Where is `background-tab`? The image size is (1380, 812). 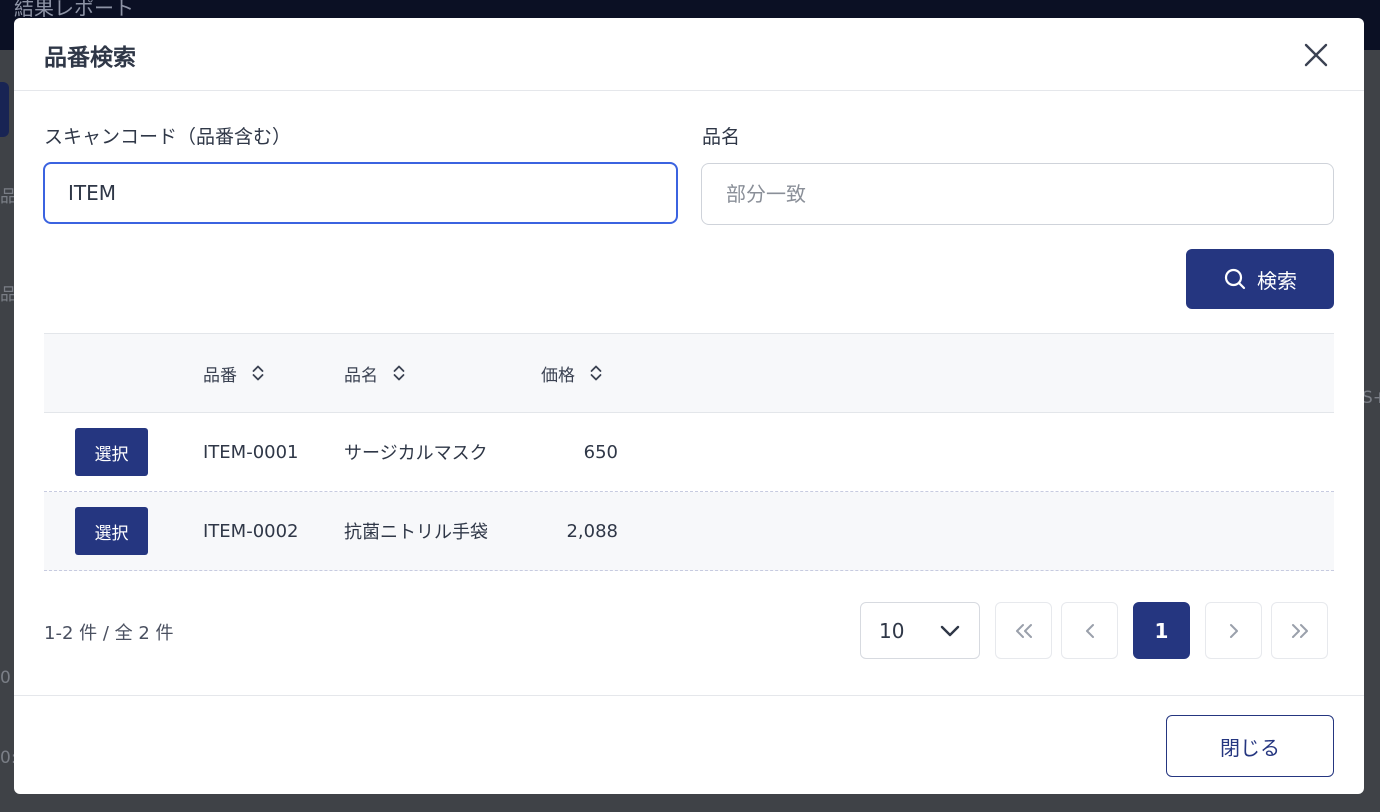
background-tab is located at coordinates (4, 109).